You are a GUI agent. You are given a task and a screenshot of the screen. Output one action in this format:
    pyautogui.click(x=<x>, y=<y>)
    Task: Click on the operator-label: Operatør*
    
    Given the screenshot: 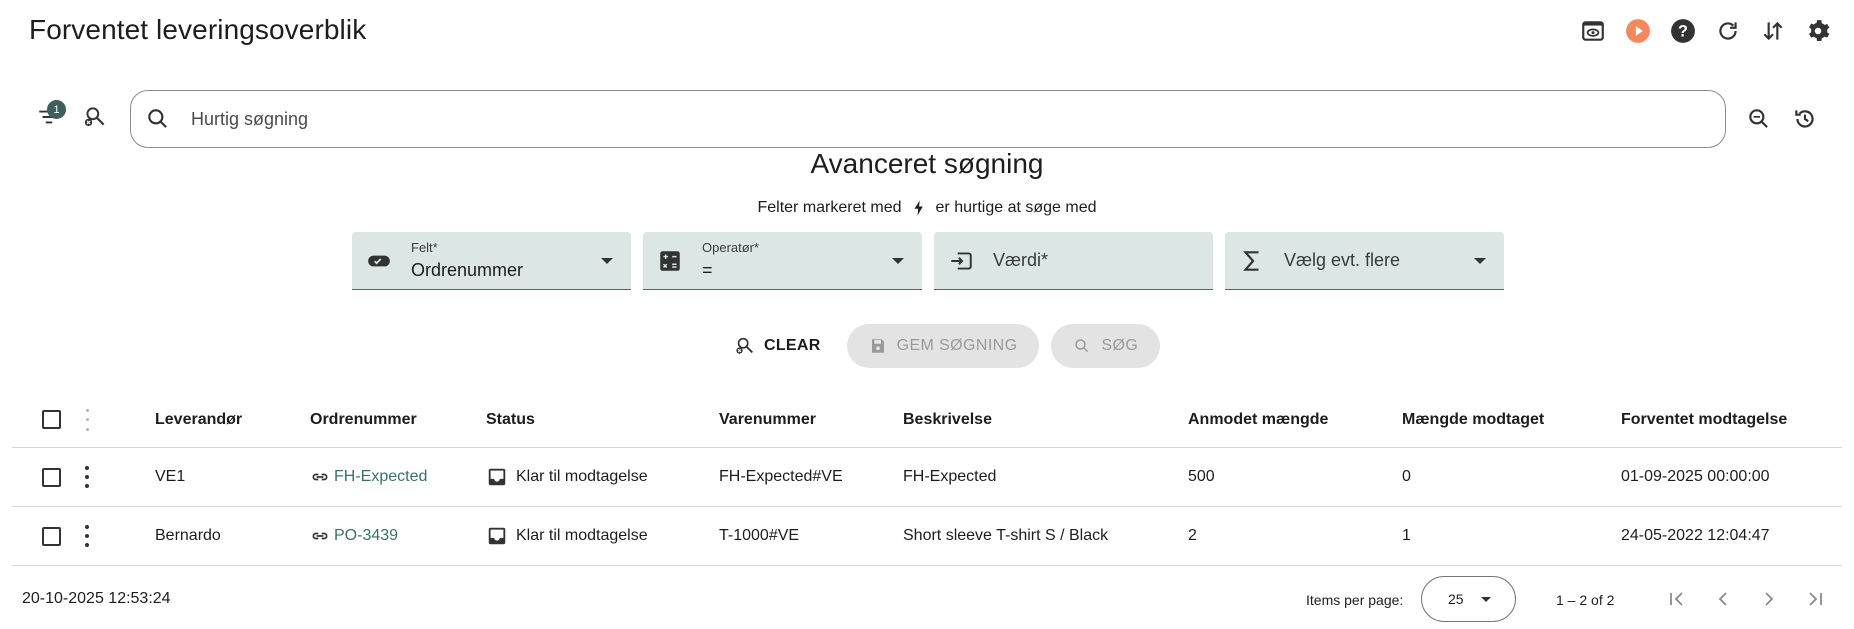 What is the action you would take?
    pyautogui.click(x=731, y=247)
    